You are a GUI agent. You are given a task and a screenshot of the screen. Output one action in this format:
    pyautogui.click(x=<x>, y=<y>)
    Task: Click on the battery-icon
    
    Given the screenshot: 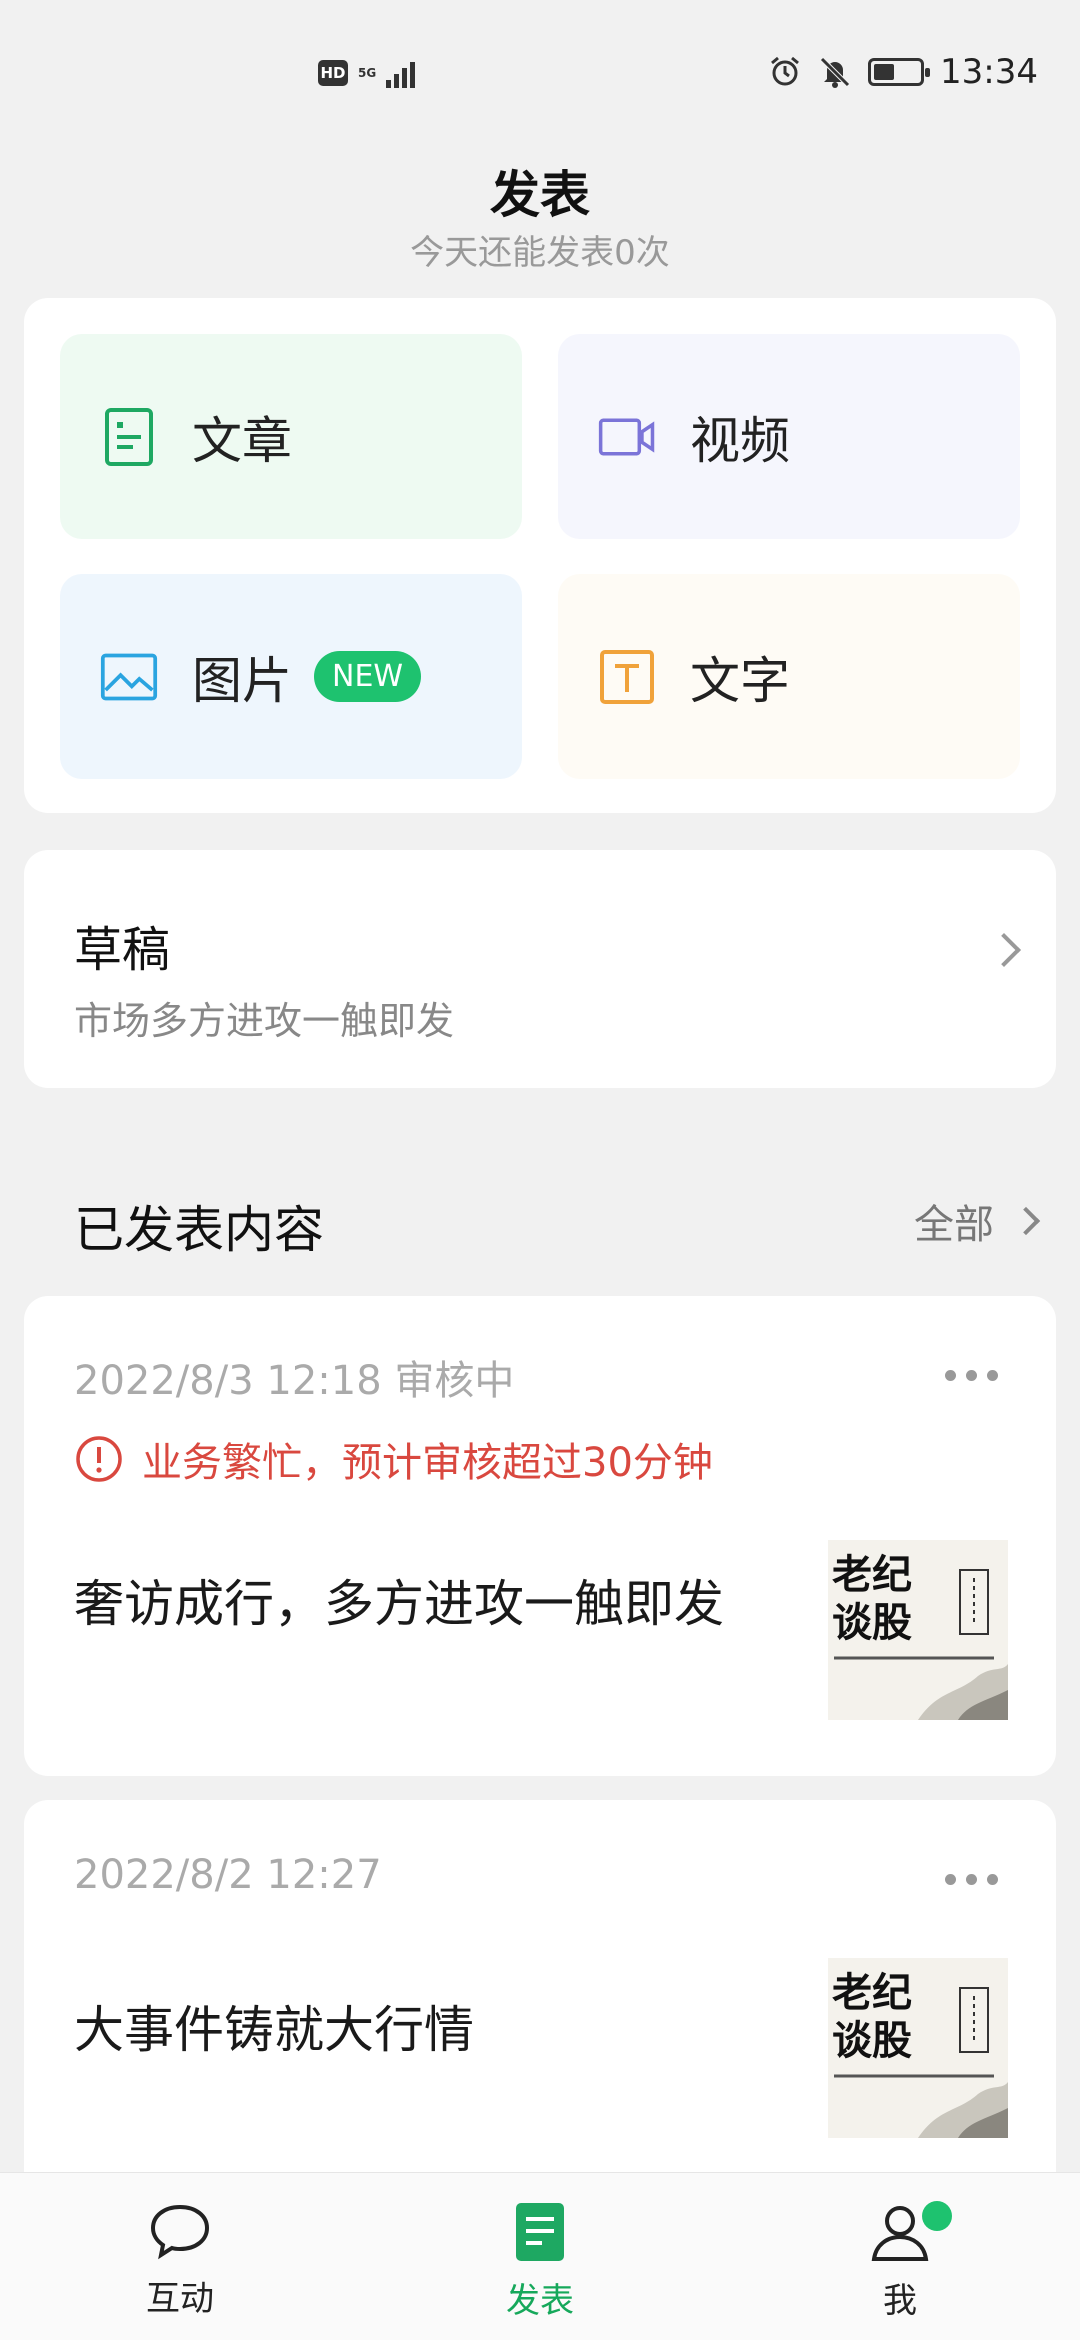 What is the action you would take?
    pyautogui.click(x=899, y=72)
    